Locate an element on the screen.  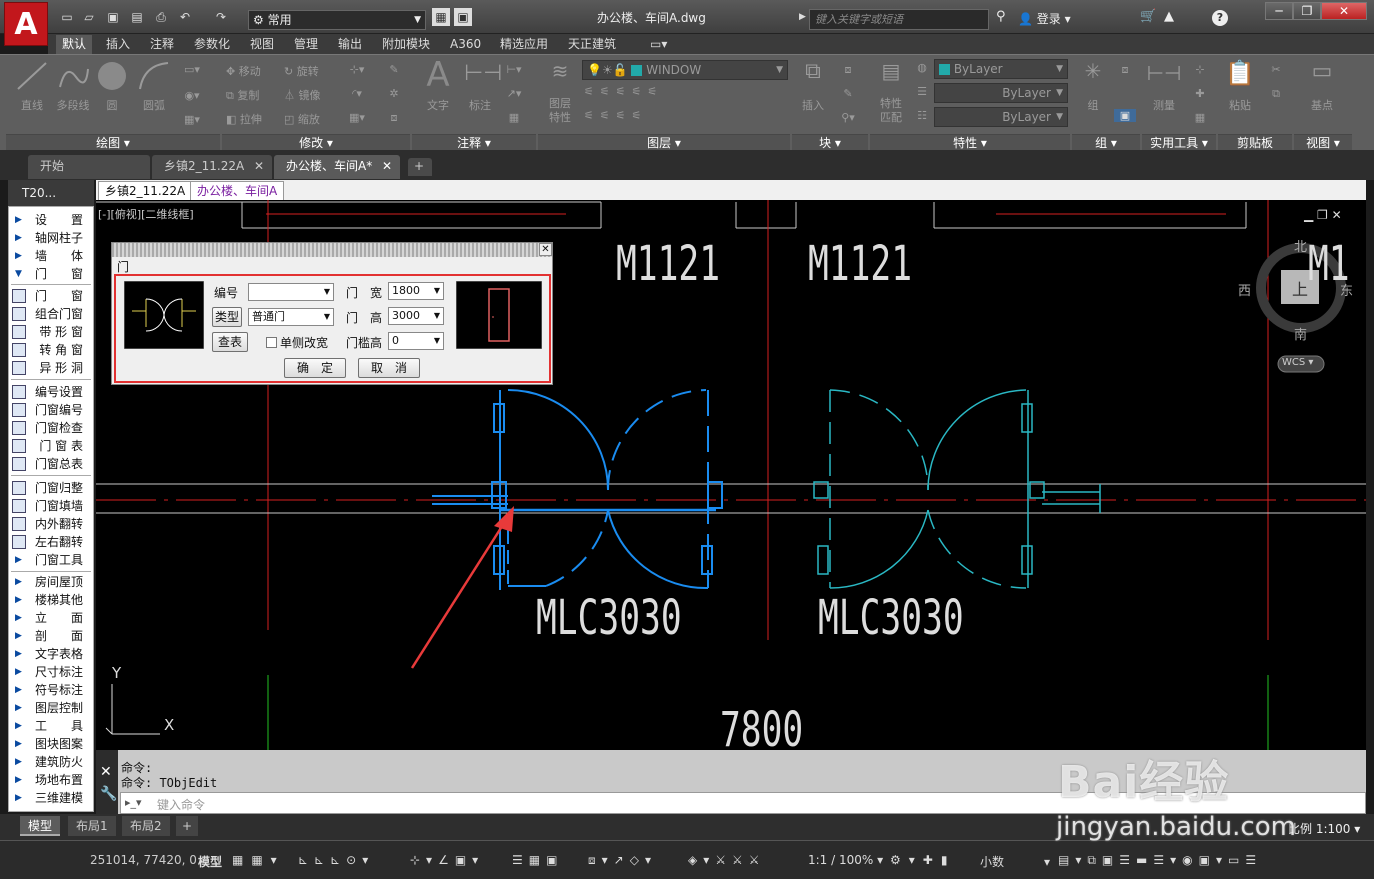
mirror-button: ⏃ 镜像 is located at coordinates (308, 95).